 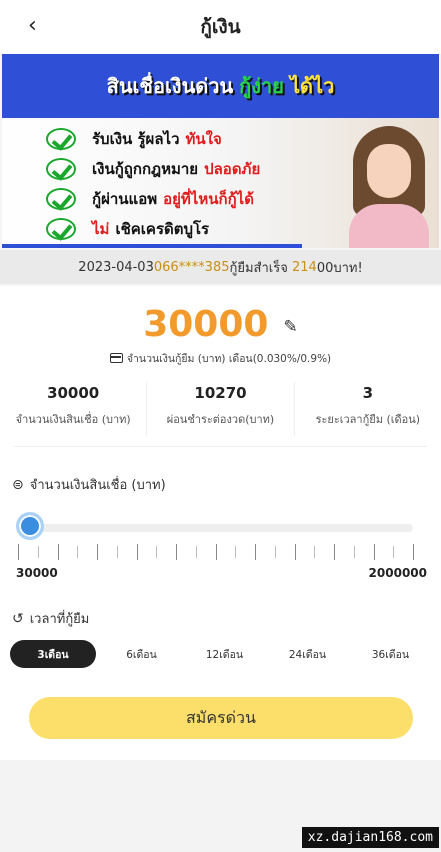 What do you see at coordinates (220, 446) in the screenshot?
I see `divider` at bounding box center [220, 446].